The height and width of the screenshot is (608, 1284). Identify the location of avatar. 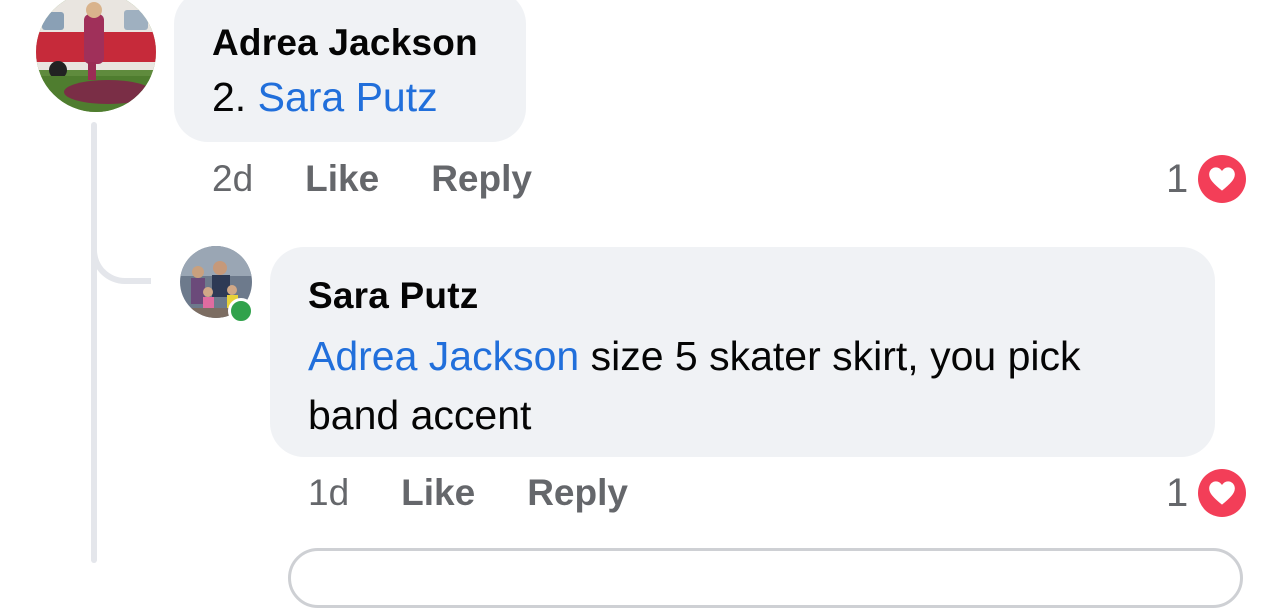
(96, 56).